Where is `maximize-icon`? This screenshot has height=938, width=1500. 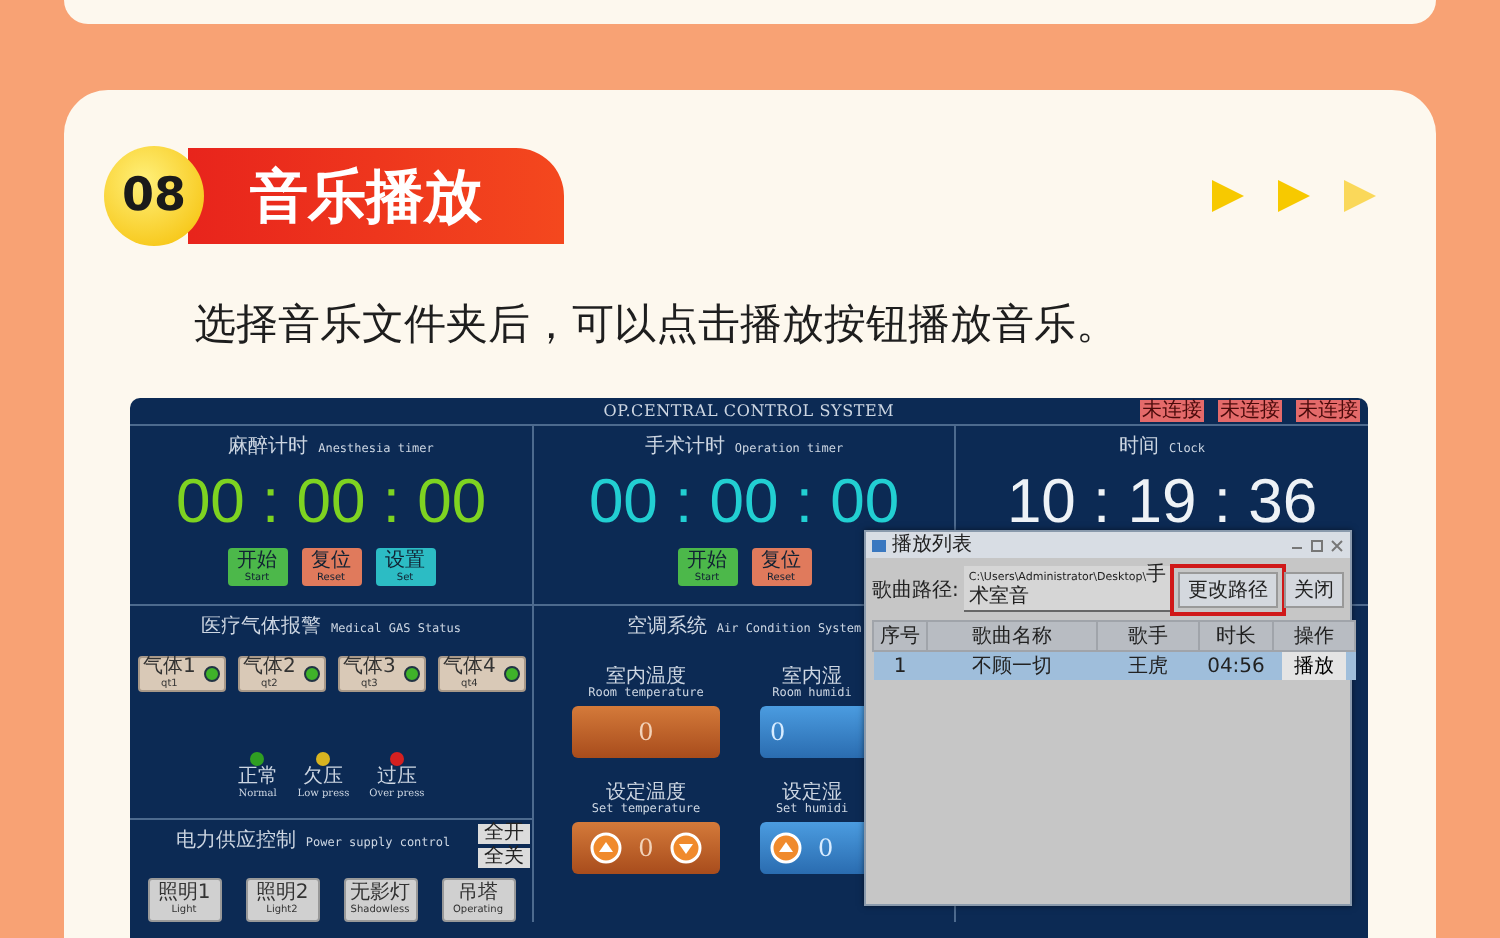
maximize-icon is located at coordinates (1317, 545).